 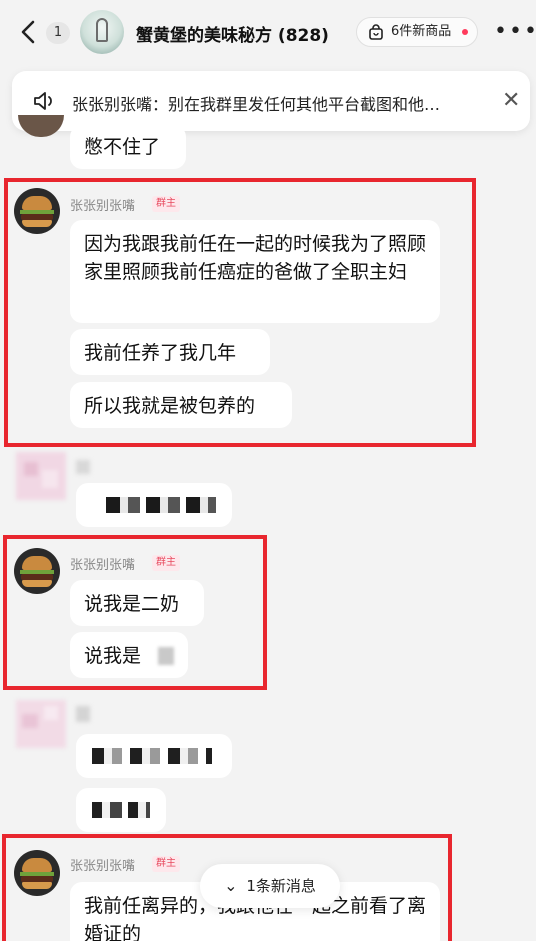 I want to click on new-messages-button: ⌄ 1条新消息, so click(x=270, y=886).